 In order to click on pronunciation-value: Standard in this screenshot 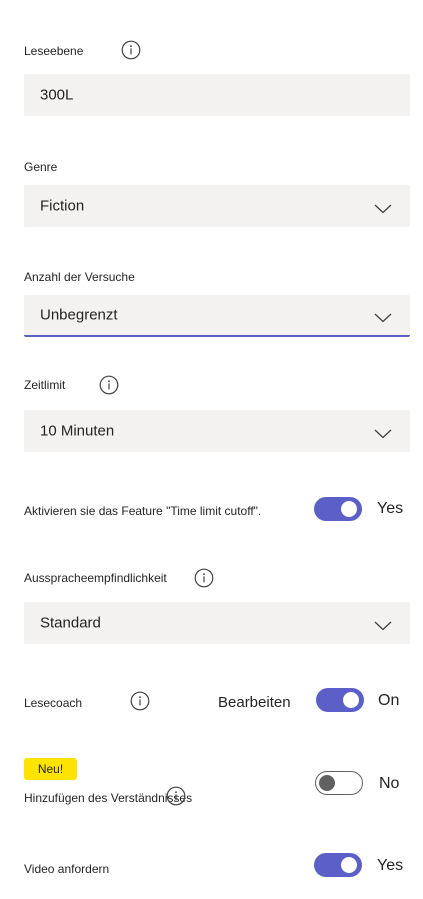, I will do `click(70, 623)`.